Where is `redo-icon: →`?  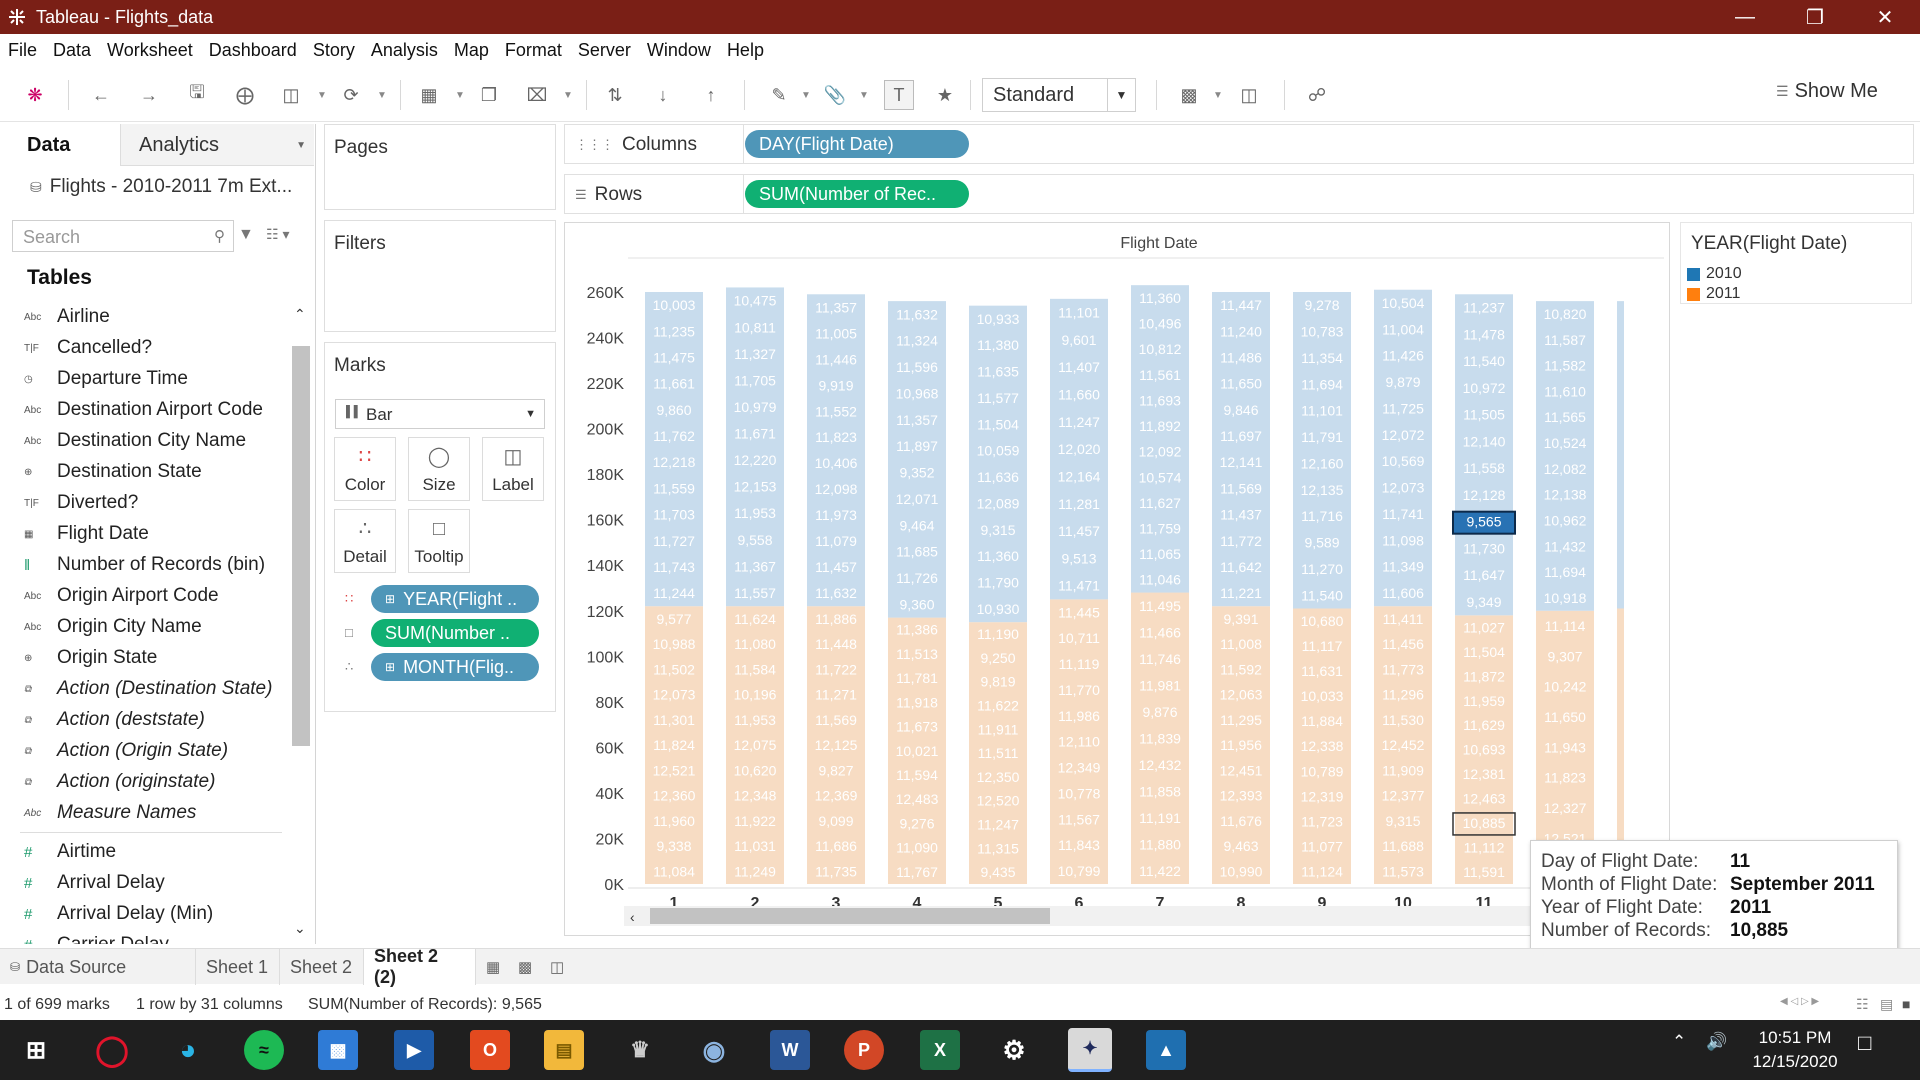 redo-icon: → is located at coordinates (149, 95).